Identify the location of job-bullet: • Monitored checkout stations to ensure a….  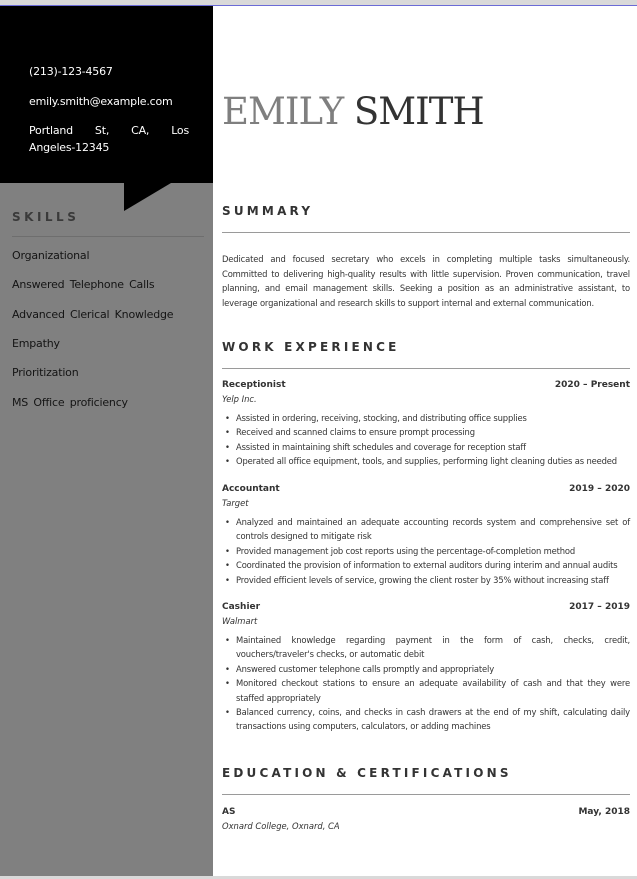
(427, 690).